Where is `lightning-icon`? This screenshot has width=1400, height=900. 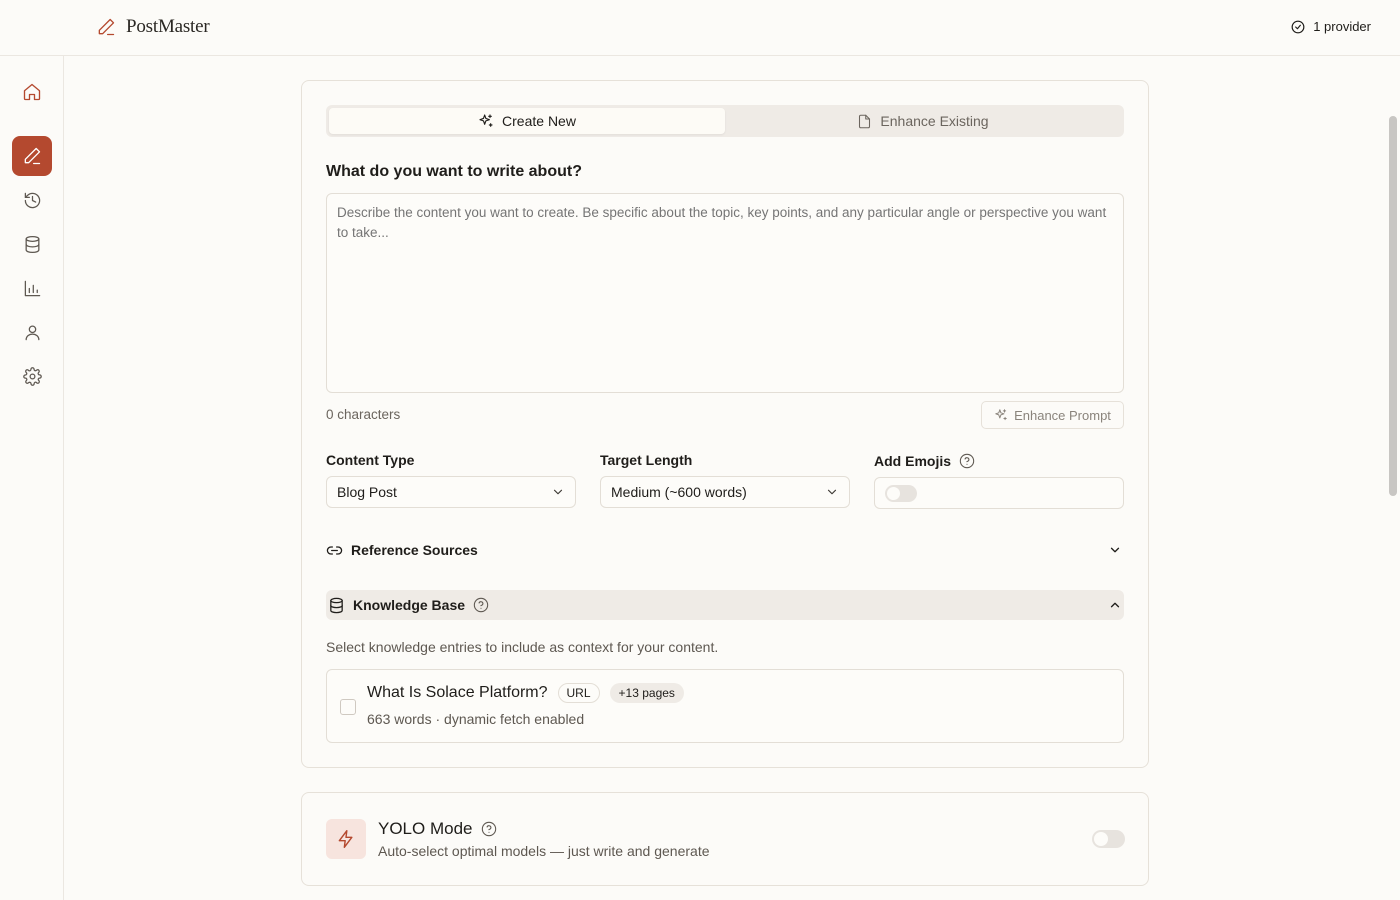 lightning-icon is located at coordinates (346, 839).